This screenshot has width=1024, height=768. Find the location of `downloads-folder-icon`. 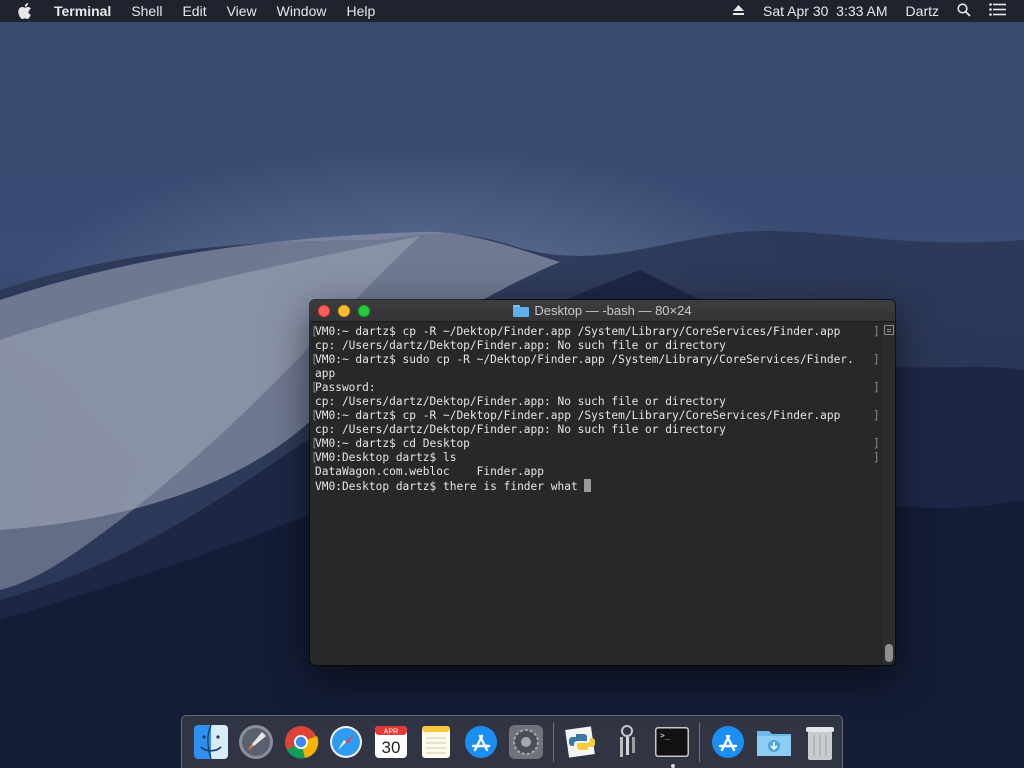

downloads-folder-icon is located at coordinates (774, 742).